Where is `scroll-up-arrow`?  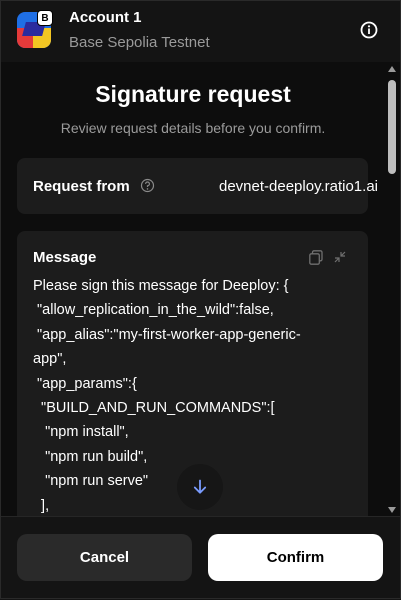
scroll-up-arrow is located at coordinates (392, 69).